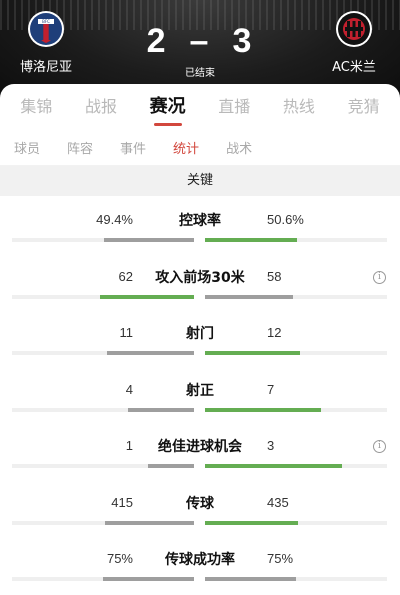 The width and height of the screenshot is (400, 595). I want to click on subtab-players: 球员, so click(27, 147).